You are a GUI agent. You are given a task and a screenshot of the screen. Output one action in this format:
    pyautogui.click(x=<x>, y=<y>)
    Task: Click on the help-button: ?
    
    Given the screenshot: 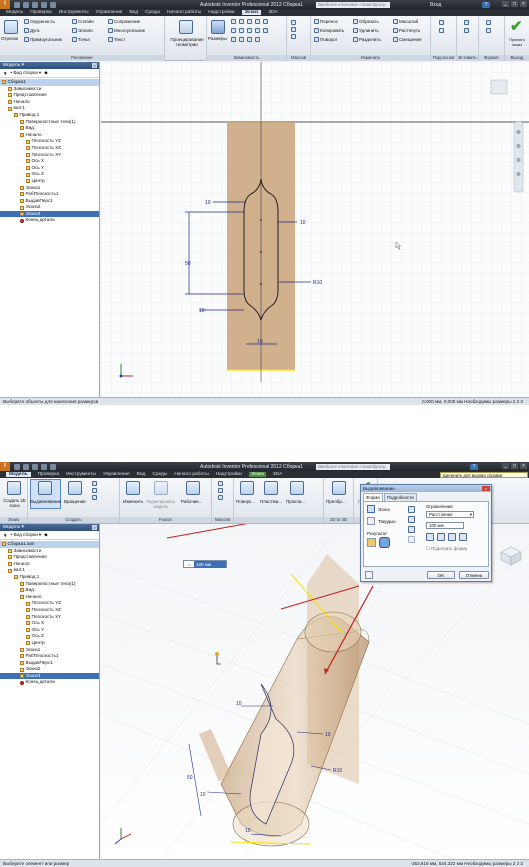 What is the action you would take?
    pyautogui.click(x=486, y=4)
    